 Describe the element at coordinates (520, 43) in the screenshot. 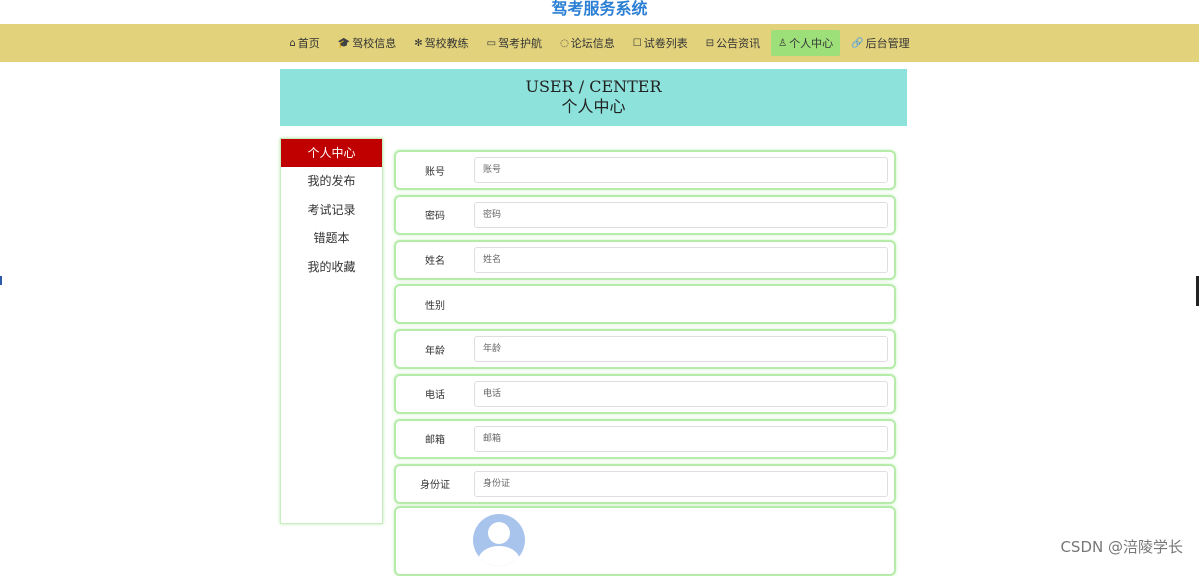

I see `nav-label: 驾考护航` at that location.